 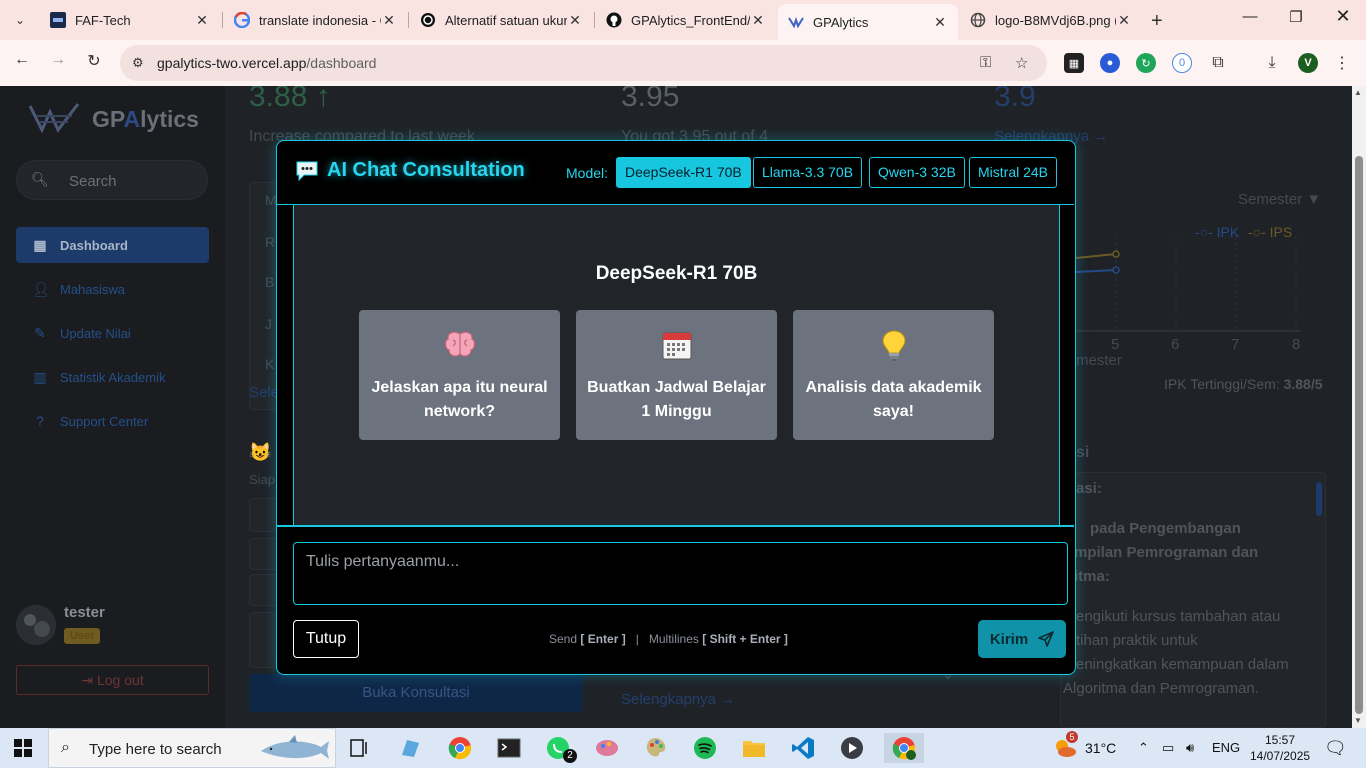 I want to click on send-button: Kirim, so click(x=1022, y=639).